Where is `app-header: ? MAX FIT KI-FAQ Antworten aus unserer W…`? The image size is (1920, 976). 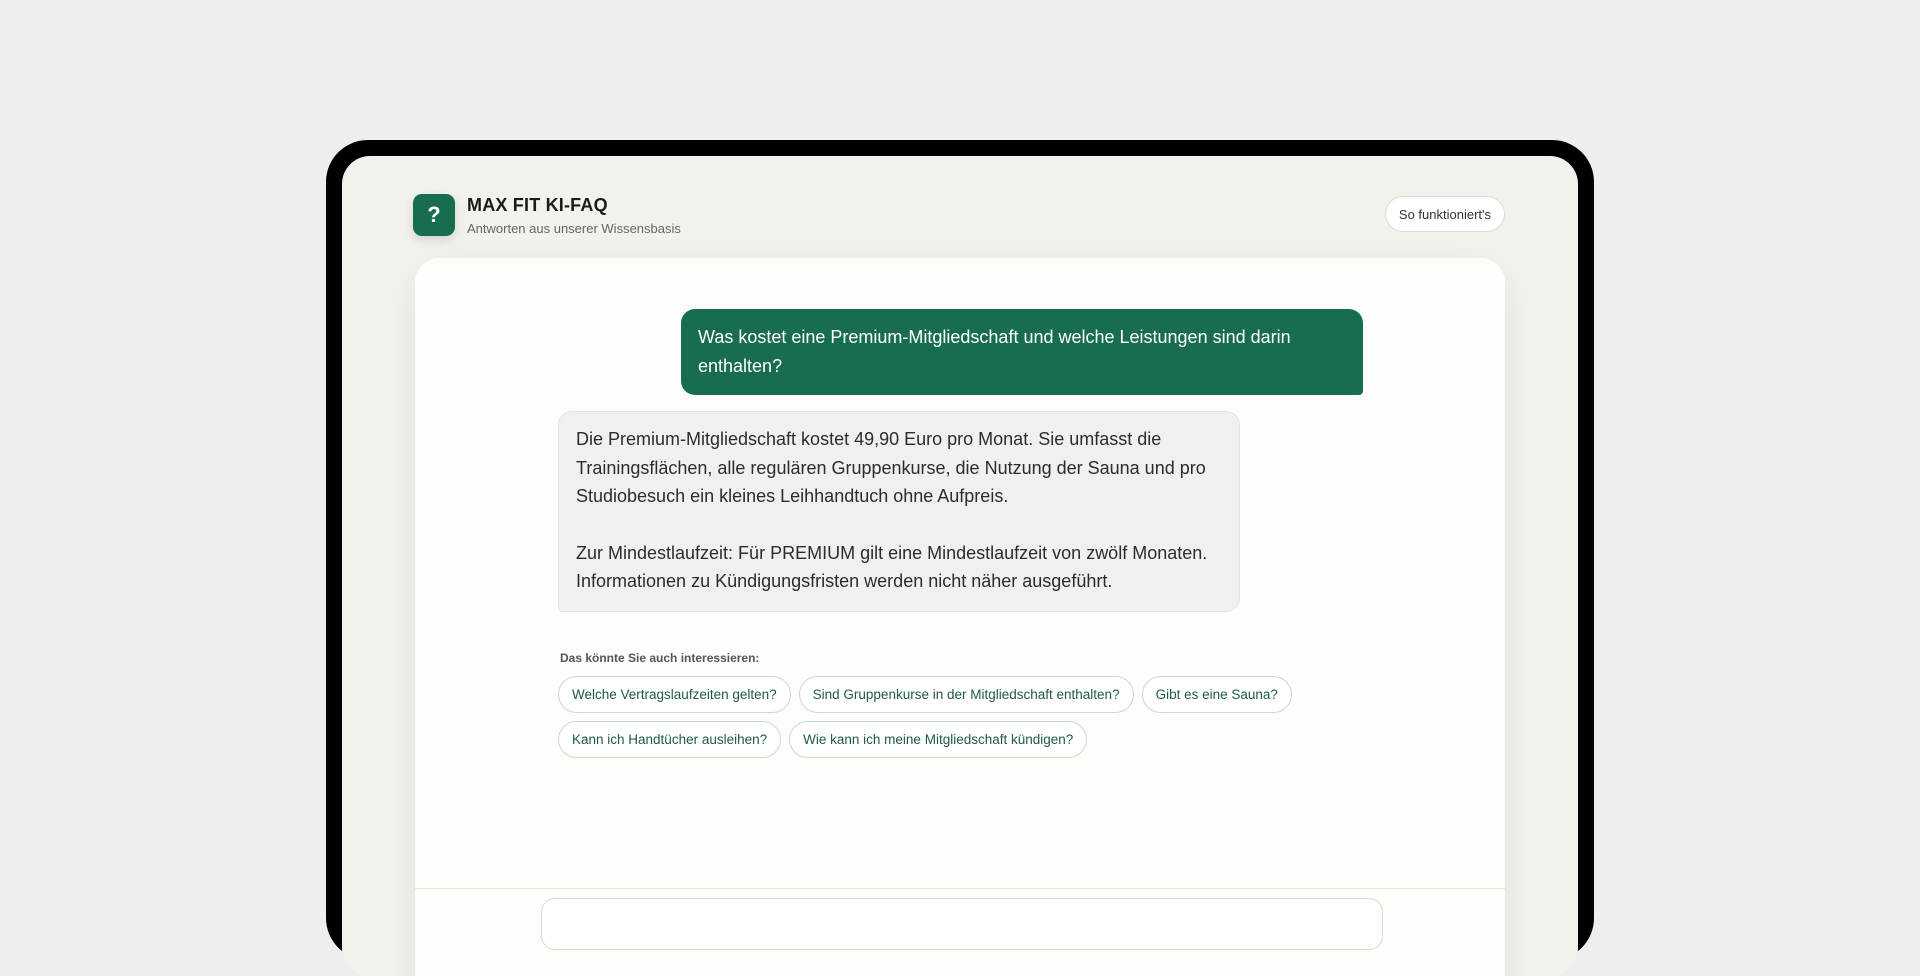
app-header: ? MAX FIT KI-FAQ Antworten aus unserer W… is located at coordinates (959, 216).